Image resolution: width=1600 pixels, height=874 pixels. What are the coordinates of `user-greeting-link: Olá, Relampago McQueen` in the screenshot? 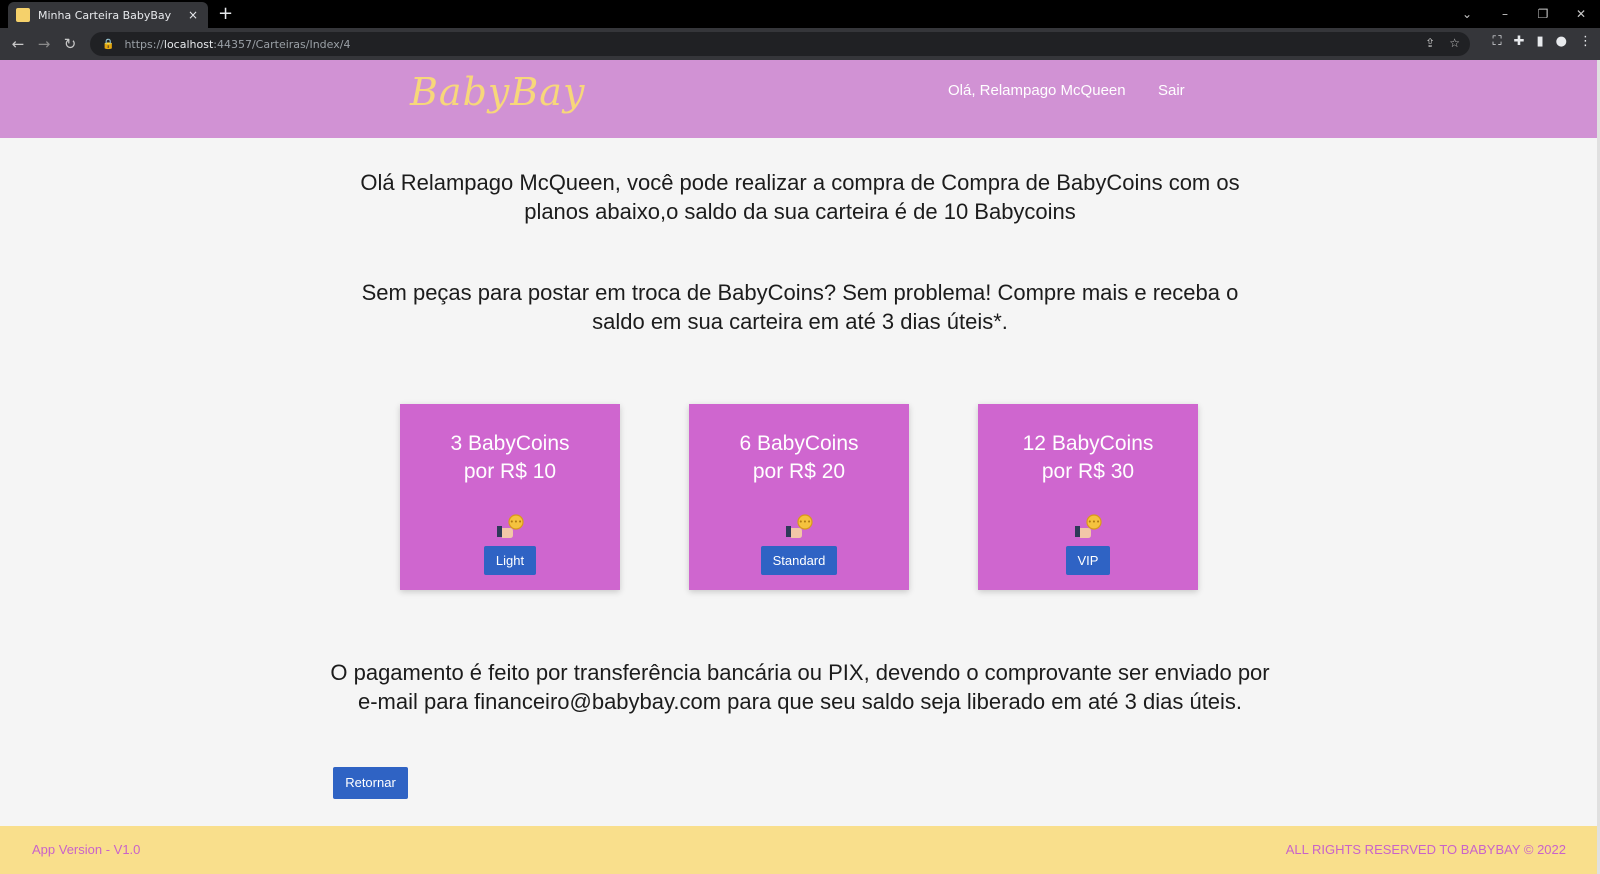 It's located at (1037, 90).